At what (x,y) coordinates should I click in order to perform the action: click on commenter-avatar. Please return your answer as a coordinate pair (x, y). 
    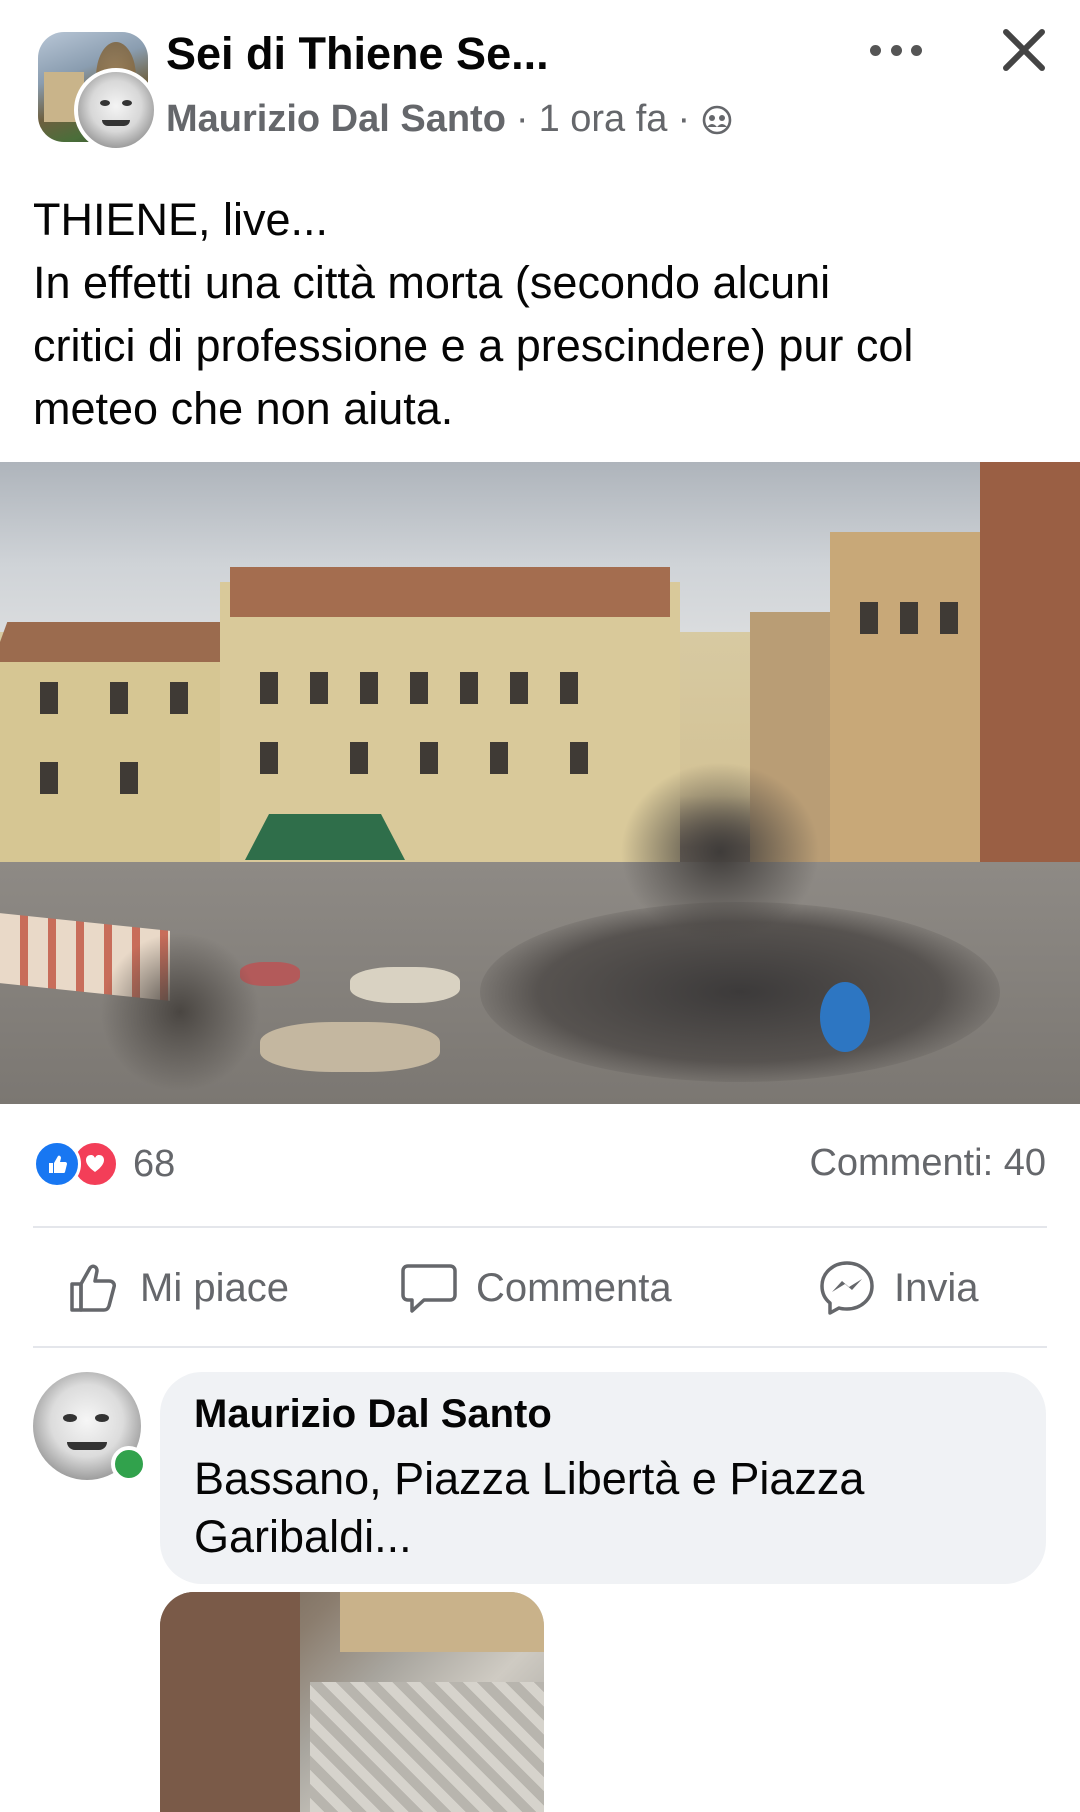
    Looking at the image, I should click on (90, 1427).